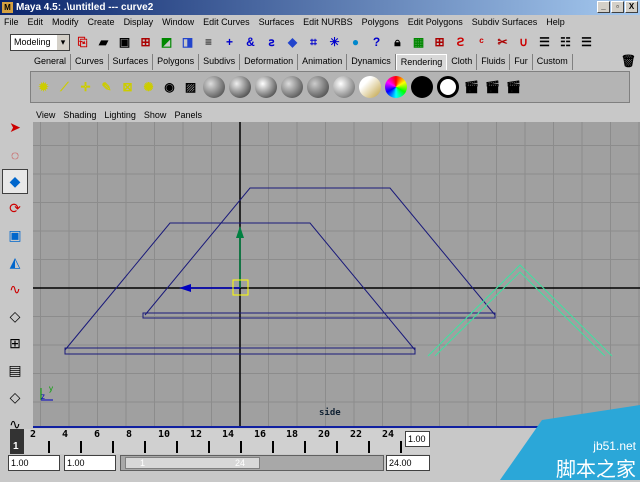 Image resolution: width=640 pixels, height=482 pixels. Describe the element at coordinates (417, 439) in the screenshot. I see `current-time-field: 1.00` at that location.